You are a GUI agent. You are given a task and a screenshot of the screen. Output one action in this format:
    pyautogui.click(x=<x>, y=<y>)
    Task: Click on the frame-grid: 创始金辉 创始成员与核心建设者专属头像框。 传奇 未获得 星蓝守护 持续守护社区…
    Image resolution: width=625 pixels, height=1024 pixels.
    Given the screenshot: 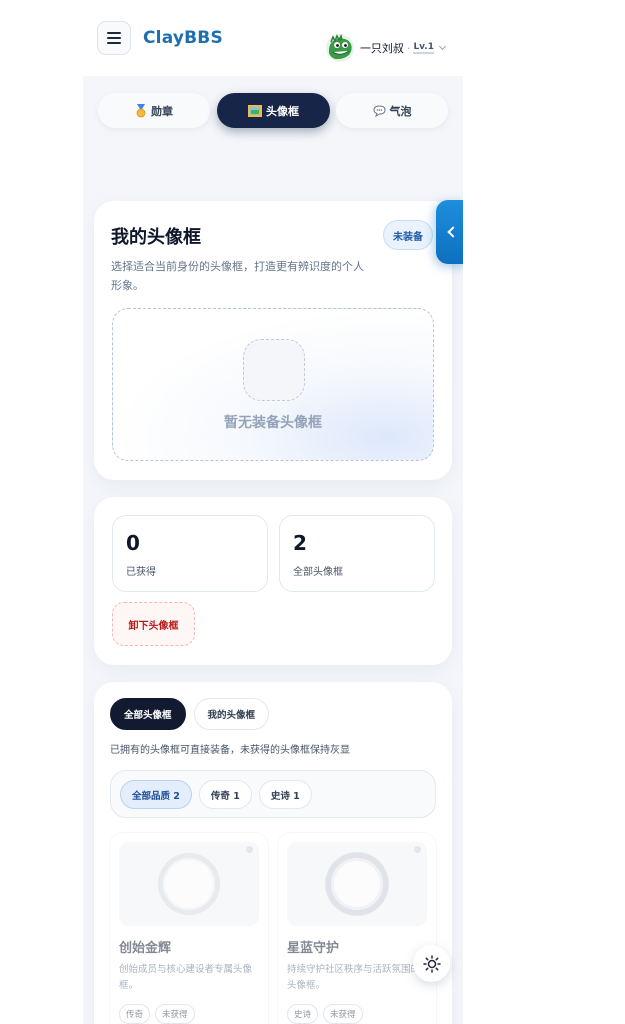 What is the action you would take?
    pyautogui.click(x=274, y=928)
    